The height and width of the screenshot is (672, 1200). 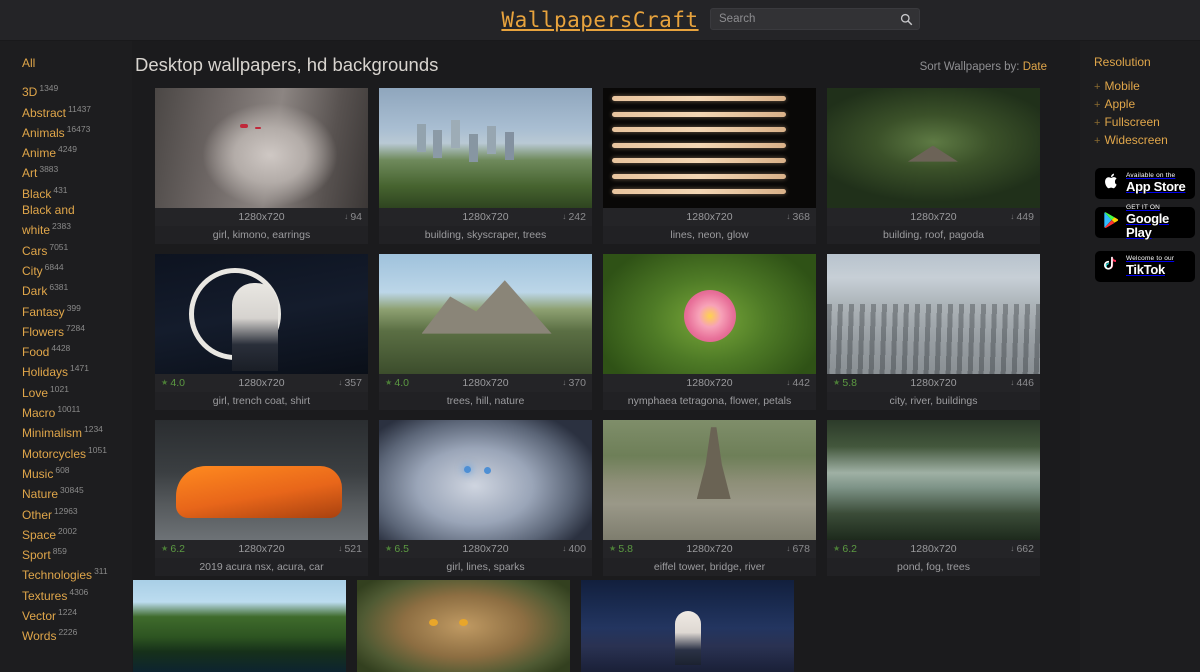 I want to click on sidebar-item-dark: Dark 6381, so click(x=74, y=289).